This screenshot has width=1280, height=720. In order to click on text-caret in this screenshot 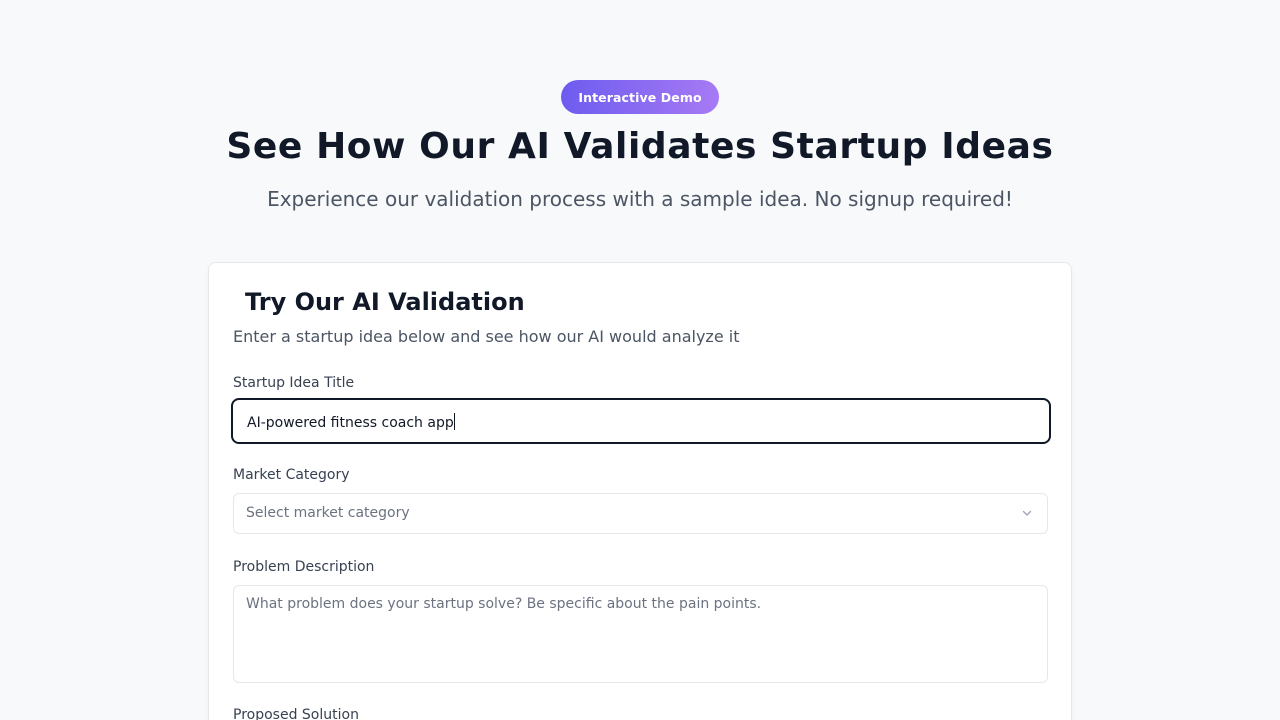, I will do `click(454, 421)`.